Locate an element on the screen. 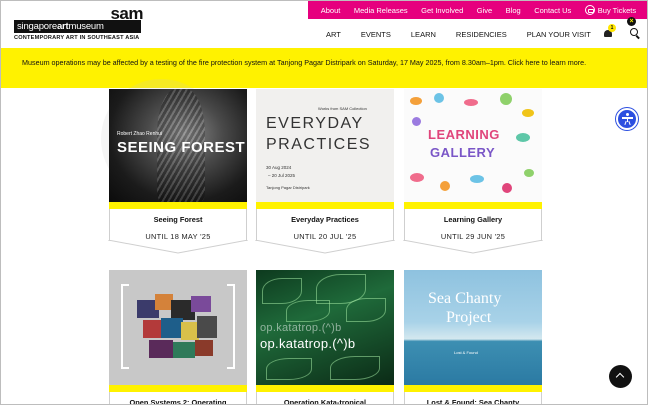 The height and width of the screenshot is (405, 648). card-title: Open Systems 2: Operating is located at coordinates (178, 401).